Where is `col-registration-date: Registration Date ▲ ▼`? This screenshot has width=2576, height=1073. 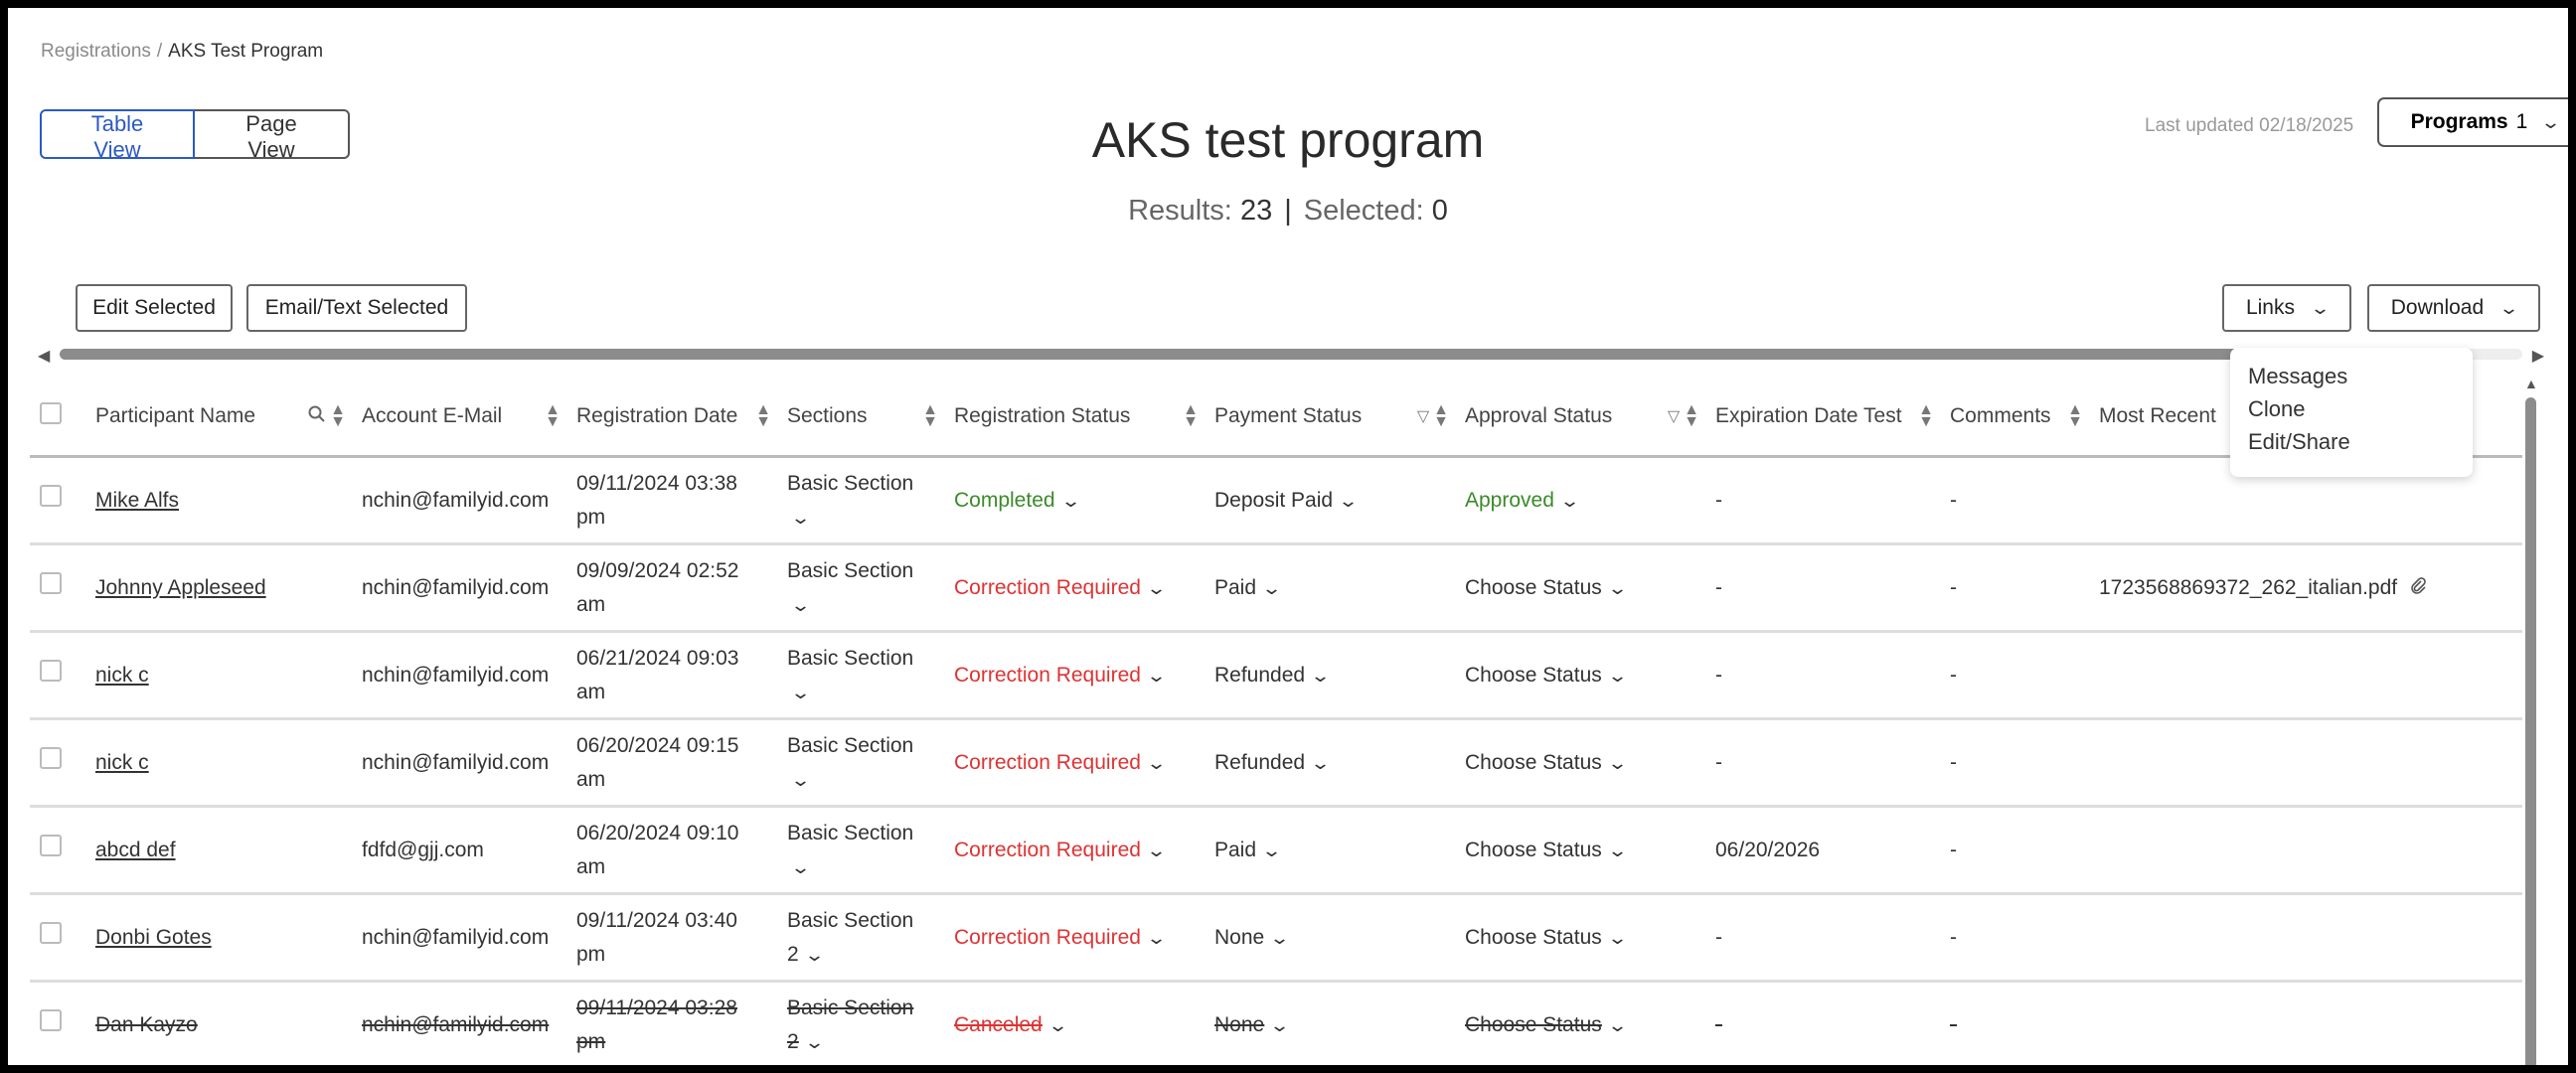
col-registration-date: Registration Date ▲ ▼ is located at coordinates (681, 418).